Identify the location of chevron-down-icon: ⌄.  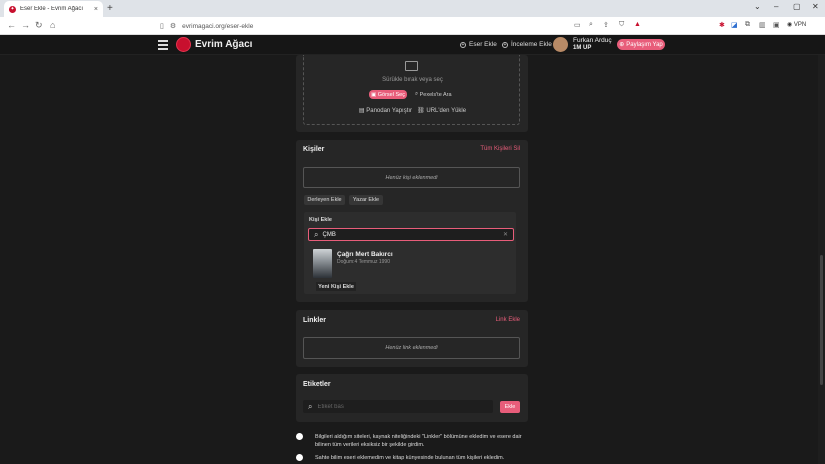
(757, 6).